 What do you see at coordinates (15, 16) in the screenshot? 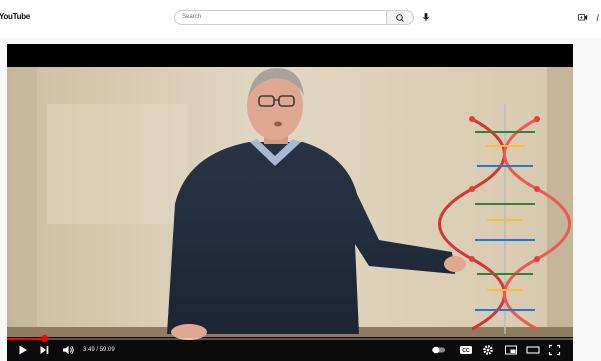
I see `youtube-logo: YouTube` at bounding box center [15, 16].